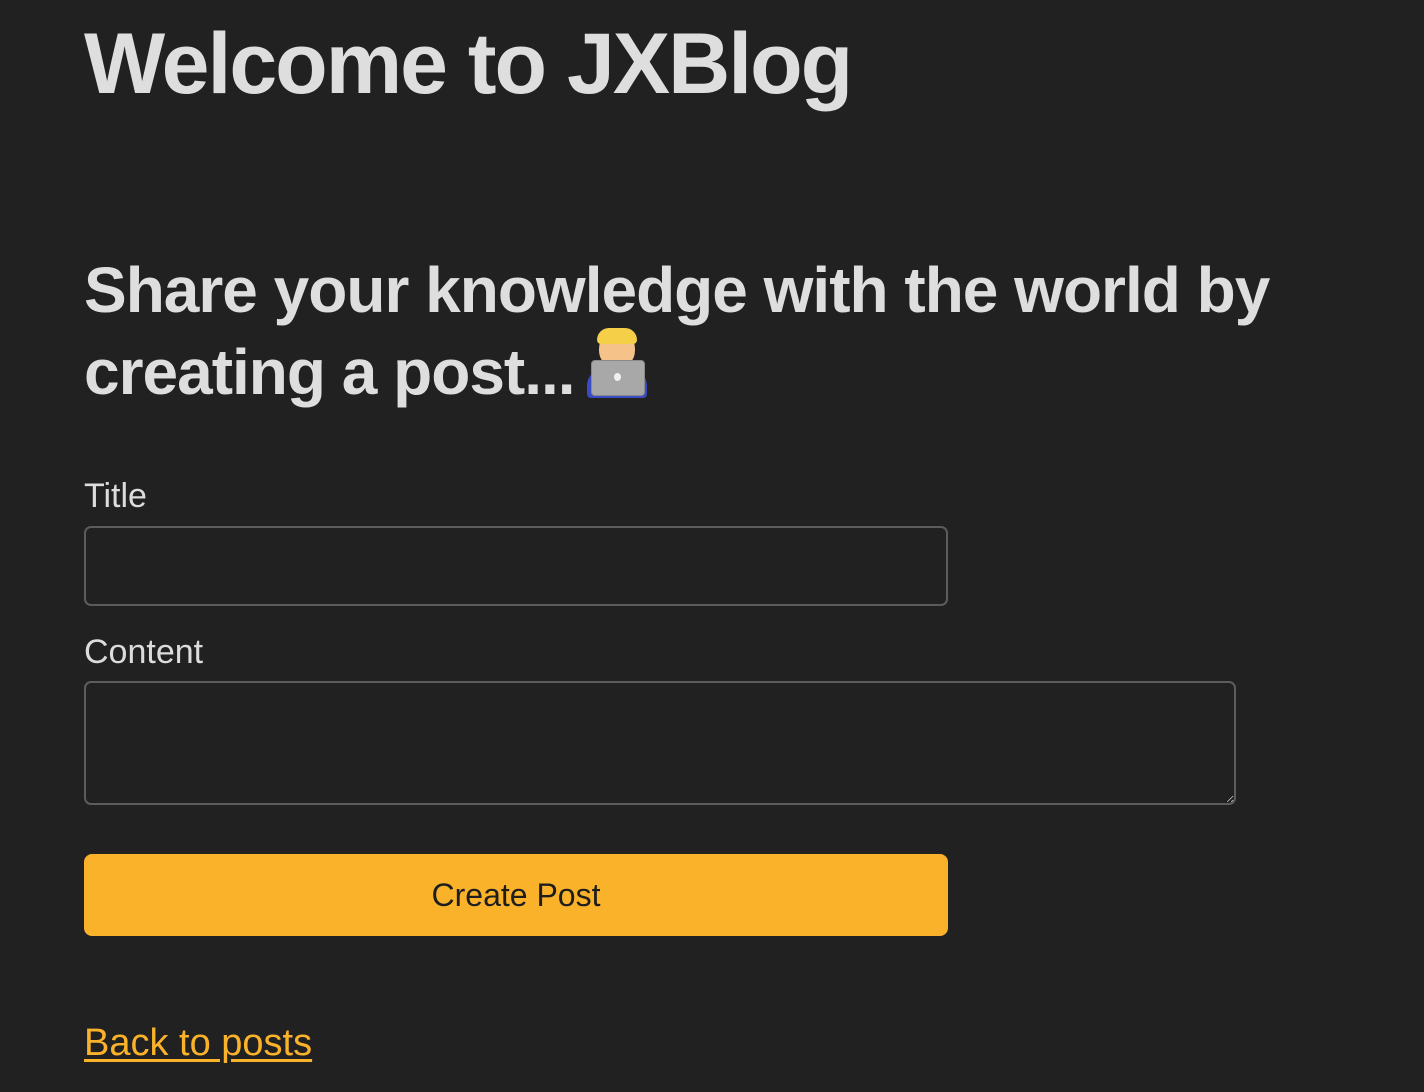  I want to click on back-to-posts-link: Back to posts, so click(198, 1043).